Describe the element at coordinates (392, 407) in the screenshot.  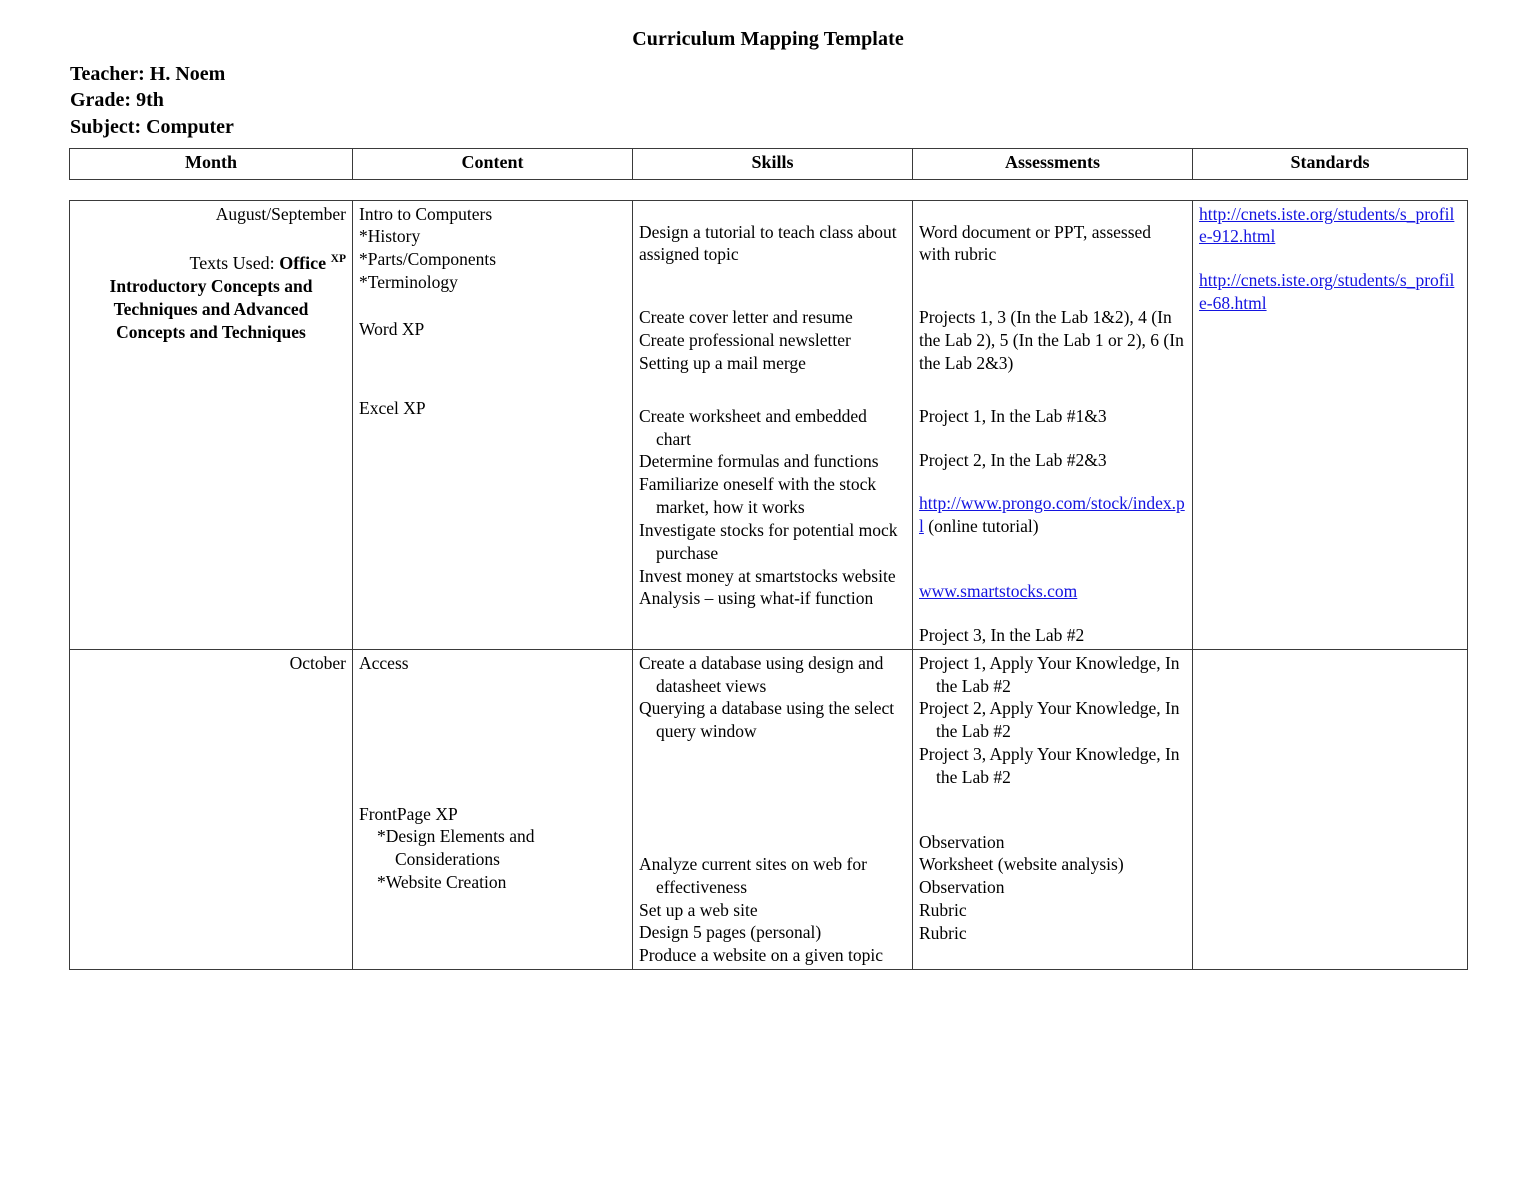
I see `content-line: Excel XP` at that location.